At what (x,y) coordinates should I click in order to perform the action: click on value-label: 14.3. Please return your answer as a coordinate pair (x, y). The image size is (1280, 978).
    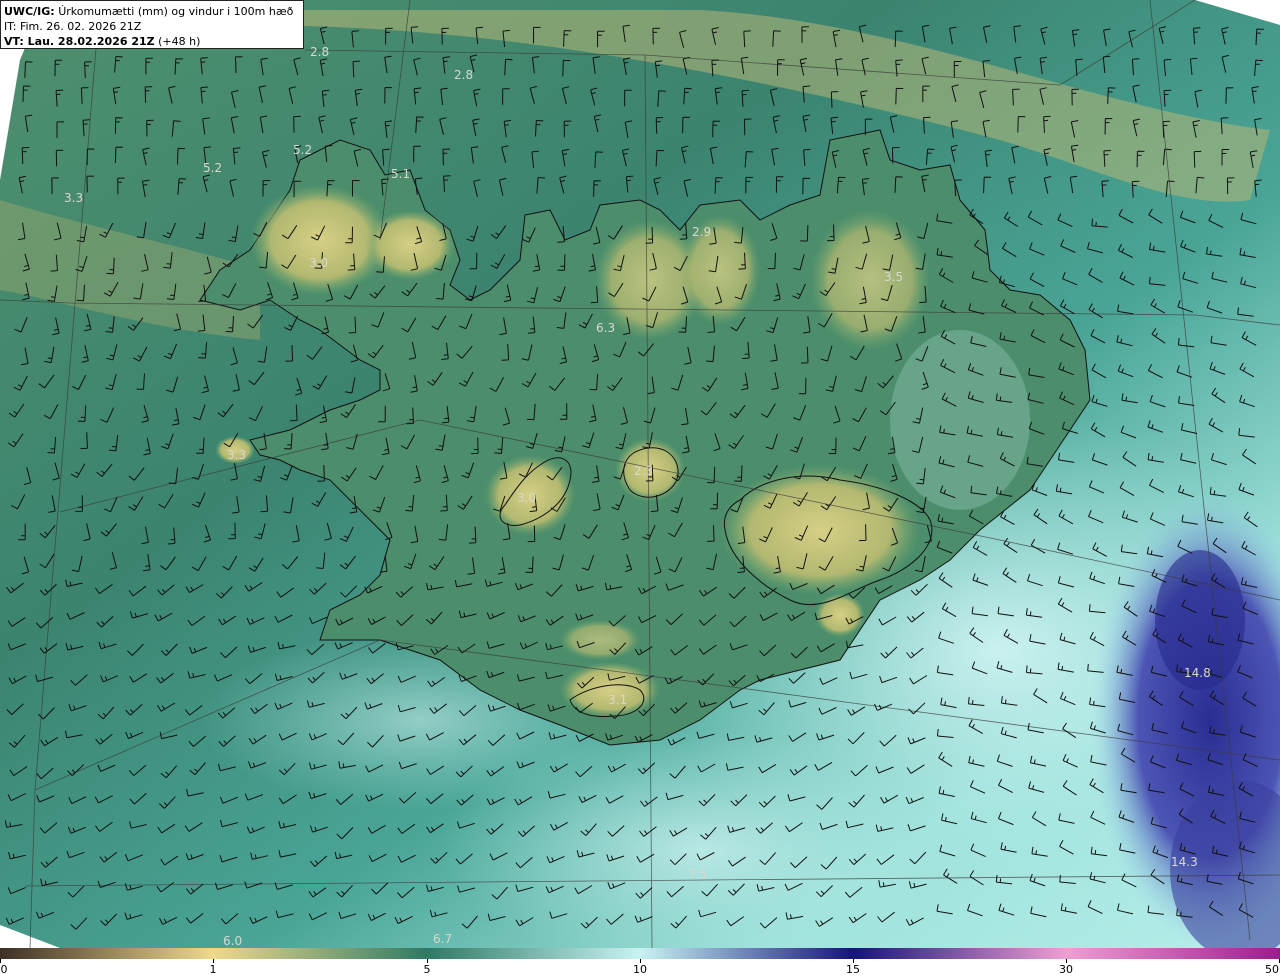
    Looking at the image, I should click on (1184, 862).